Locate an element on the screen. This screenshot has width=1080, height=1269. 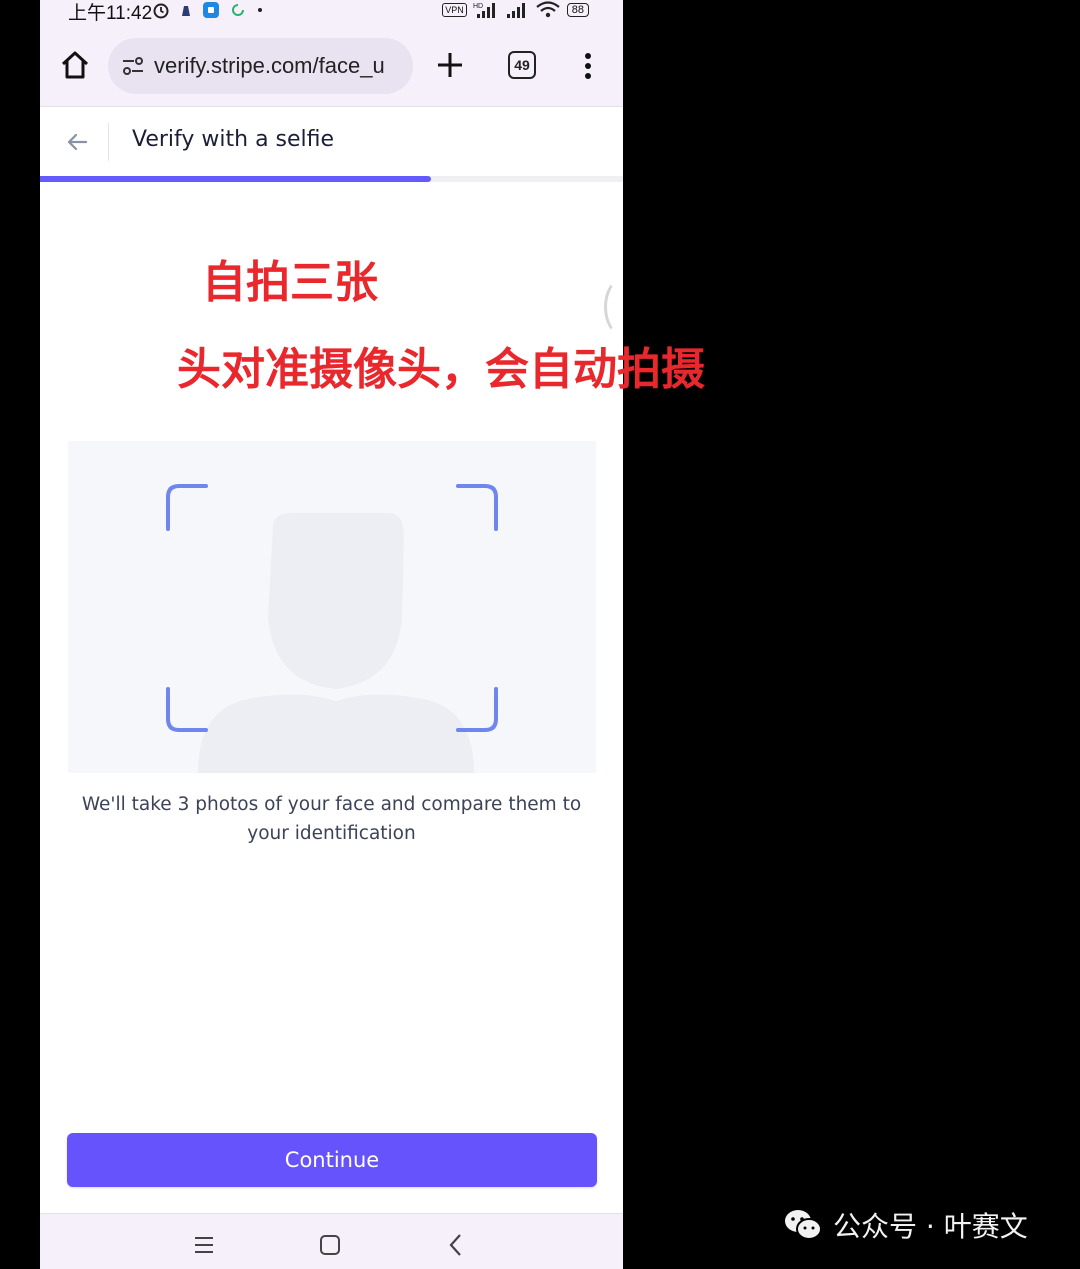
sync-icon is located at coordinates (238, 10).